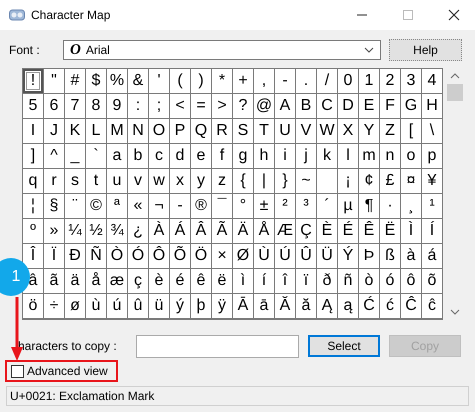 This screenshot has width=475, height=412. Describe the element at coordinates (348, 281) in the screenshot. I see `character-cell: ñ` at that location.